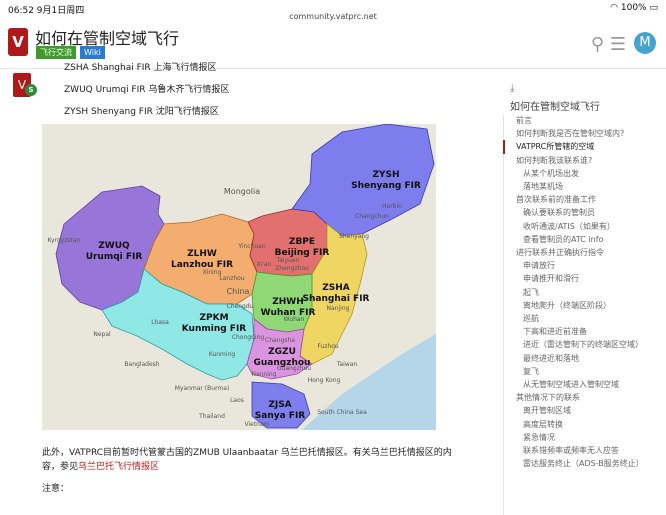 The width and height of the screenshot is (666, 515). I want to click on fir-line-zysh: ZYSH Shenyang FIR 沈阳飞行情报区, so click(141, 112).